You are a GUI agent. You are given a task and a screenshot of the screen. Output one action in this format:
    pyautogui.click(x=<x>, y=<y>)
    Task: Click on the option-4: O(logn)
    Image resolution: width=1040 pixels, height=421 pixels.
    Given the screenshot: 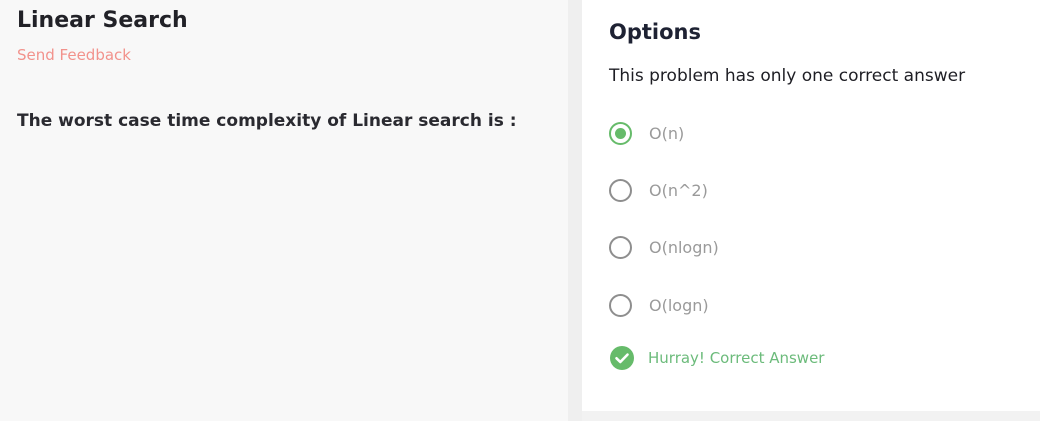 What is the action you would take?
    pyautogui.click(x=809, y=305)
    